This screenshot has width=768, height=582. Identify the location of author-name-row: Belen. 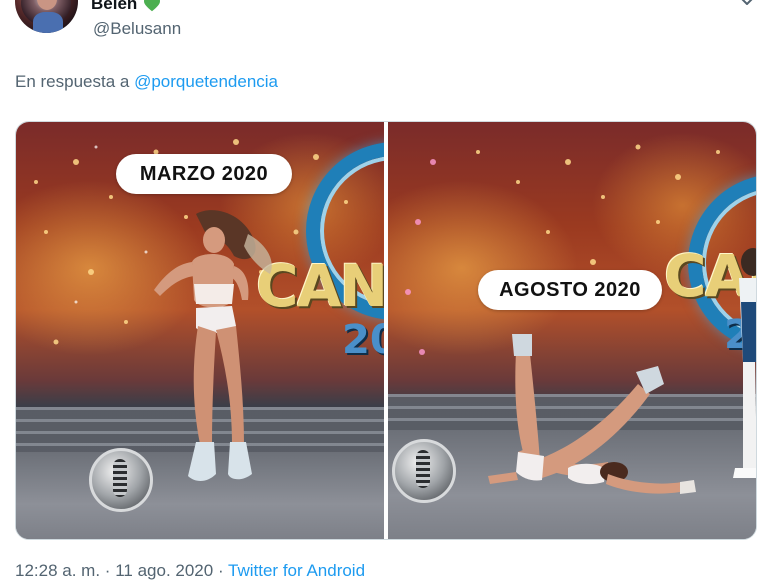
(126, 7).